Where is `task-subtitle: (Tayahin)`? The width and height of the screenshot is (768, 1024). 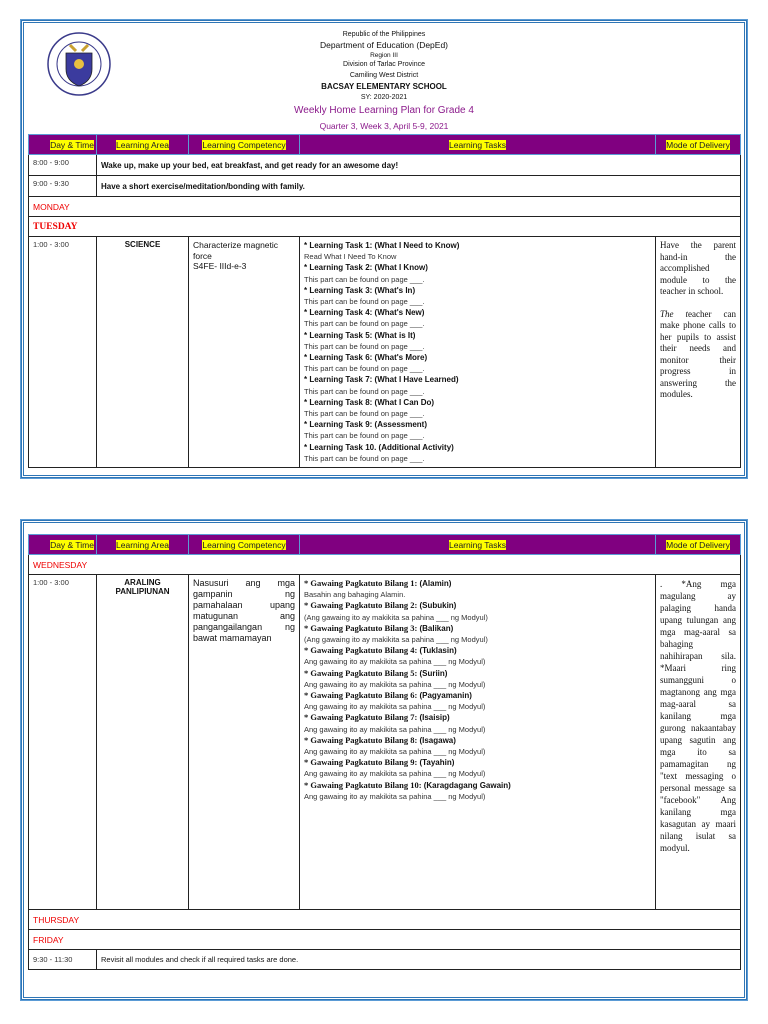 task-subtitle: (Tayahin) is located at coordinates (437, 763).